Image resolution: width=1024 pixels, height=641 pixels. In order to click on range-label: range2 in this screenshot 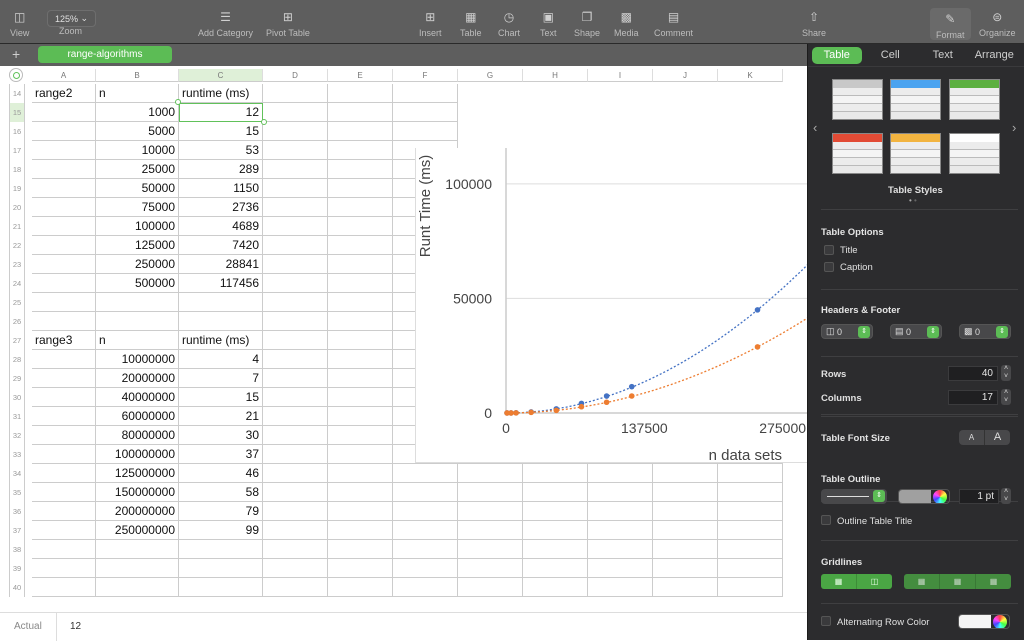, I will do `click(64, 93)`.